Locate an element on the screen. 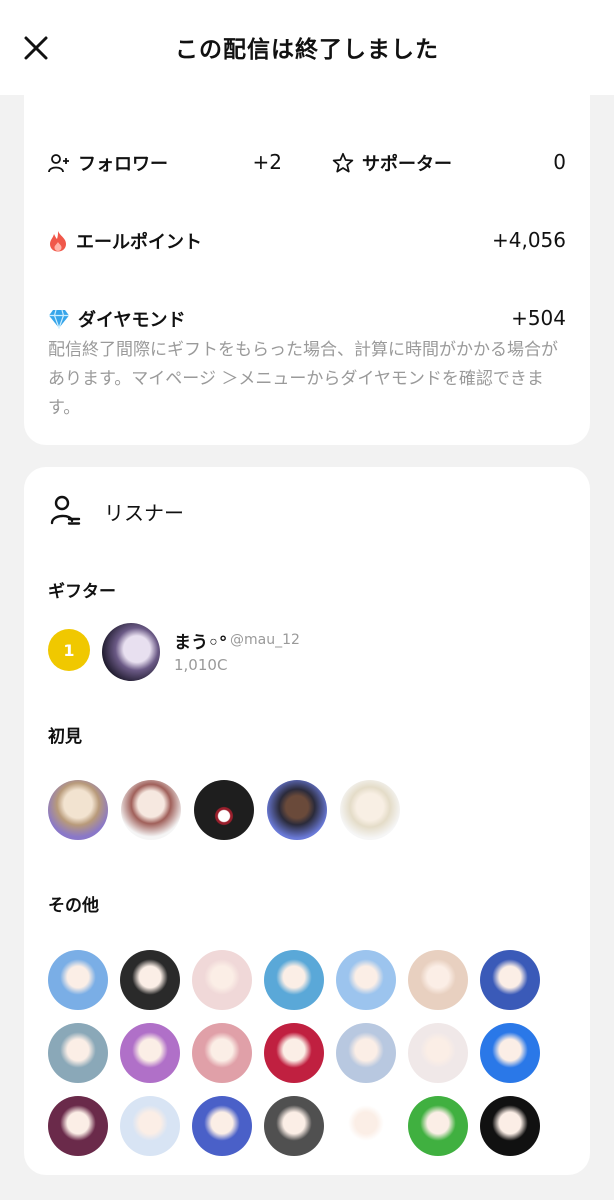  page-title: この配信は終了しました is located at coordinates (307, 50).